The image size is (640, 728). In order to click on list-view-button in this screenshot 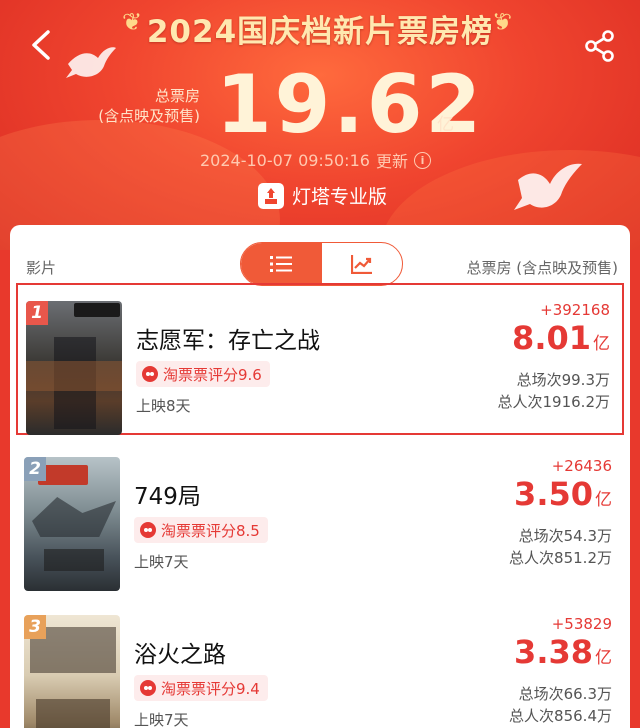, I will do `click(281, 264)`.